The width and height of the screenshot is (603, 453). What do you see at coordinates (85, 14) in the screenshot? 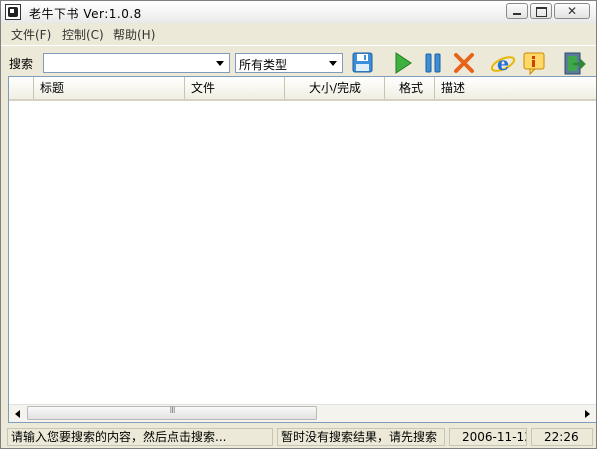
I see `window-title: 老牛下书 Ver:1.0.8` at bounding box center [85, 14].